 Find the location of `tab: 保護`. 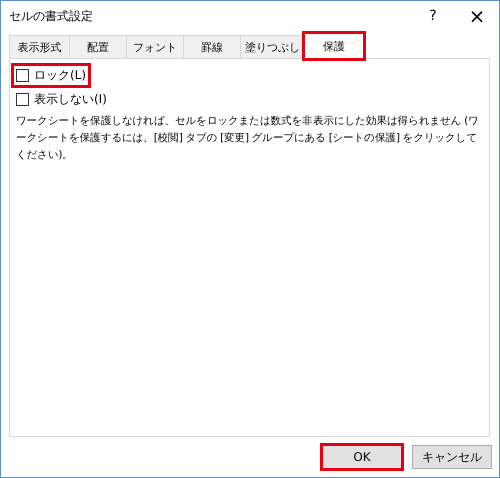

tab: 保護 is located at coordinates (334, 46).